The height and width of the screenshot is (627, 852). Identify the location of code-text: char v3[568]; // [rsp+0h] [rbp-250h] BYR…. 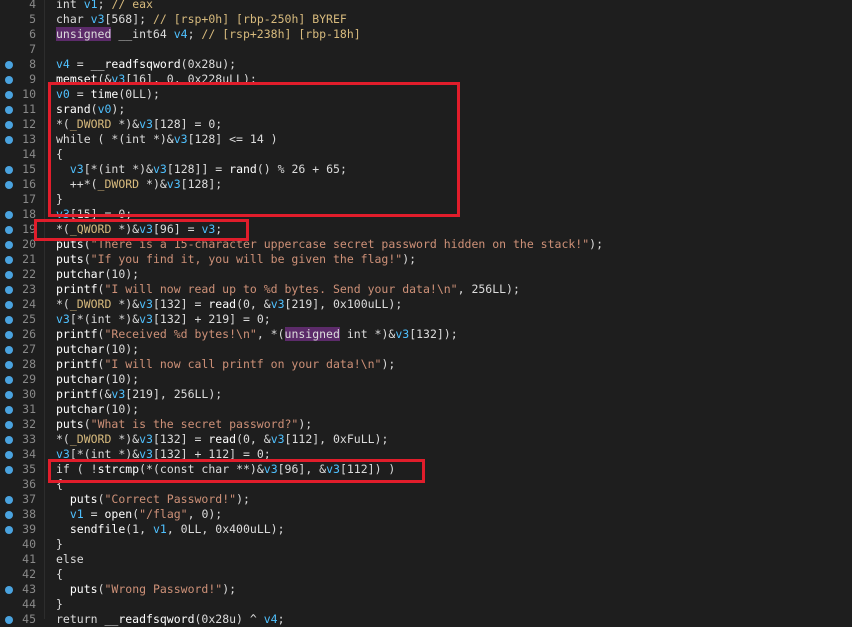
(201, 19).